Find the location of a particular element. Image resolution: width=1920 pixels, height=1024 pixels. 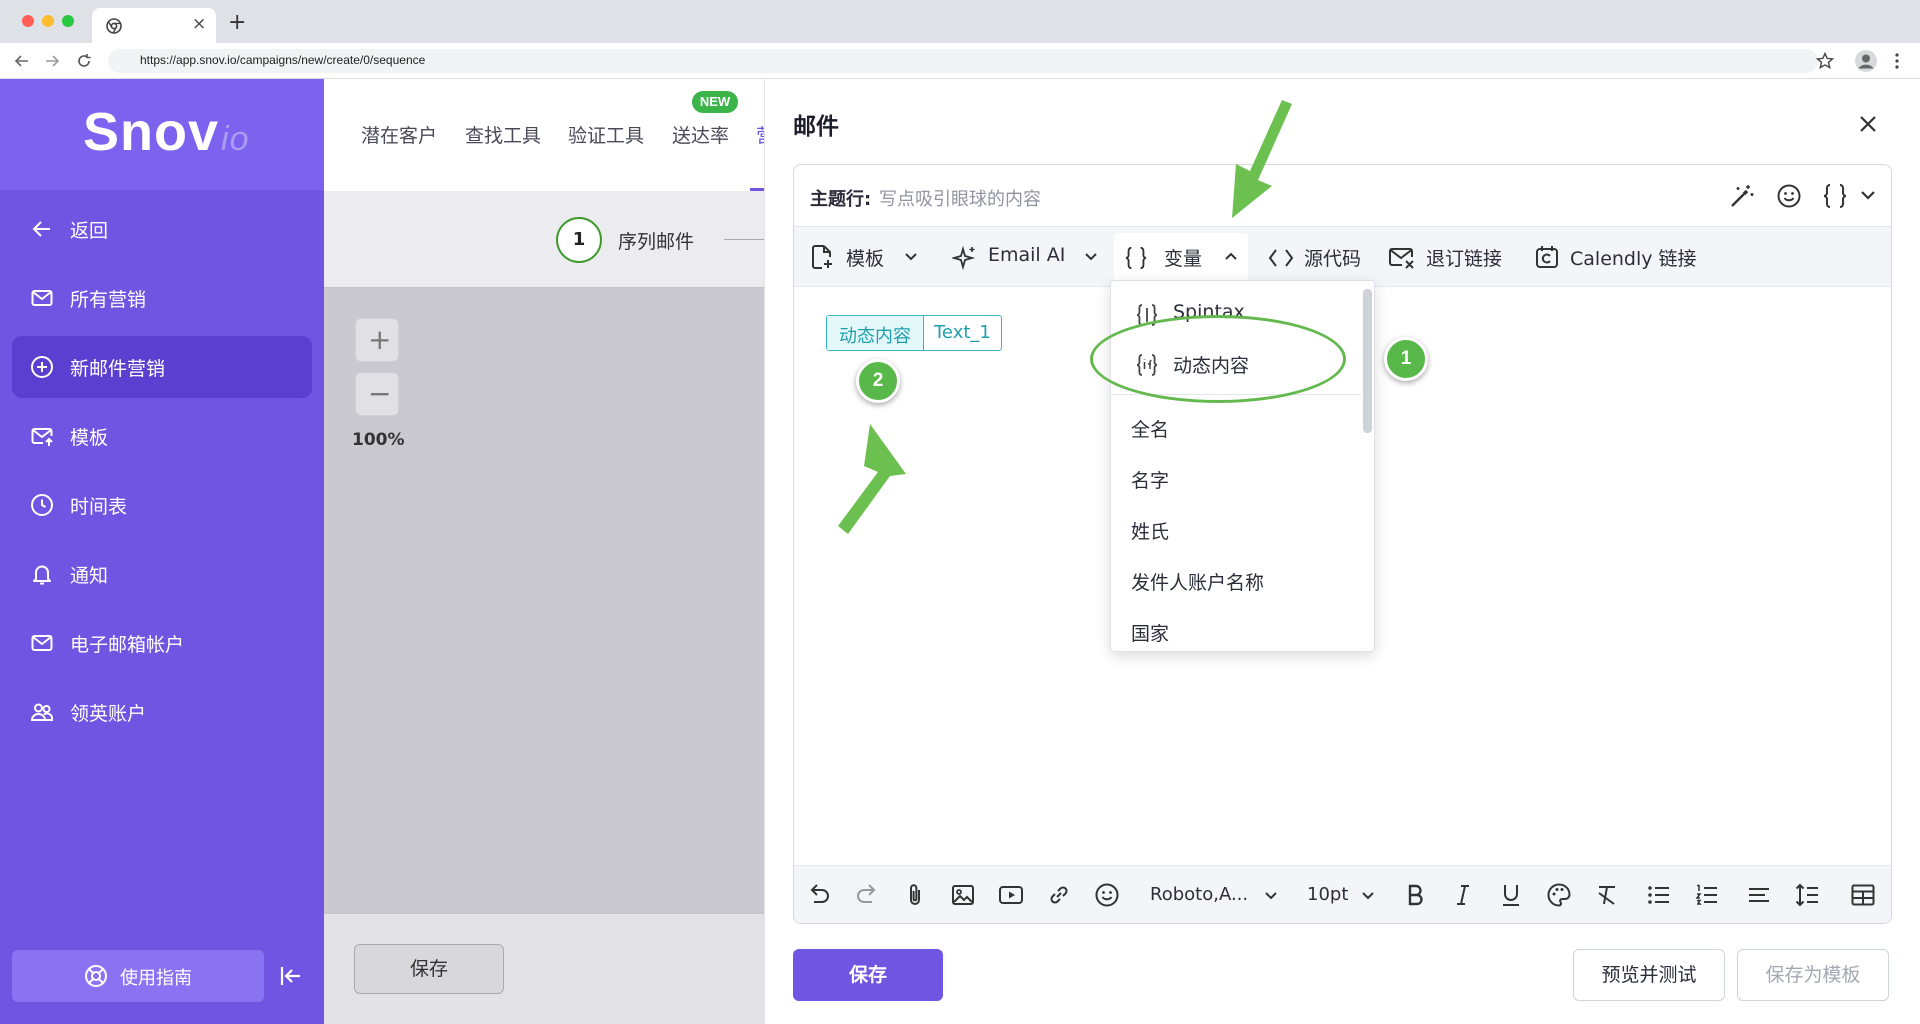

email-ai-button: Email AI is located at coordinates (1027, 257).